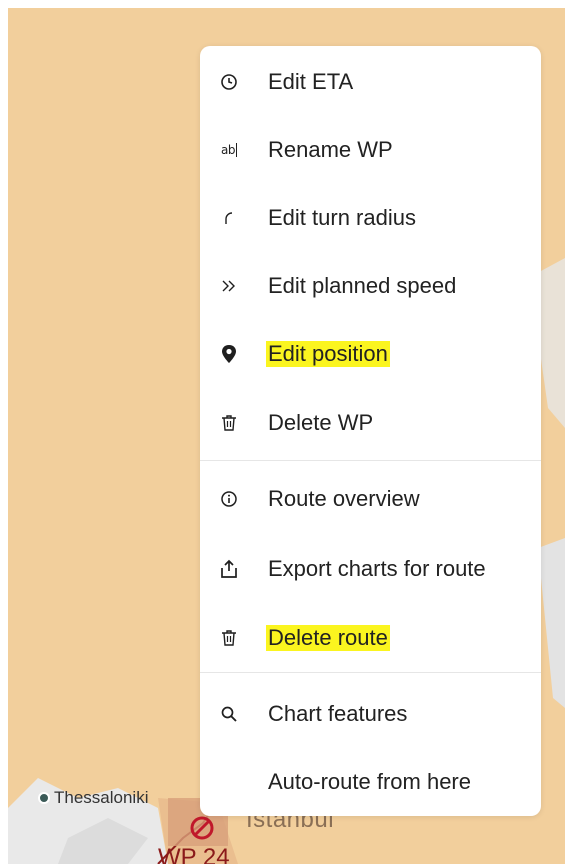  I want to click on turn-radius-icon, so click(229, 218).